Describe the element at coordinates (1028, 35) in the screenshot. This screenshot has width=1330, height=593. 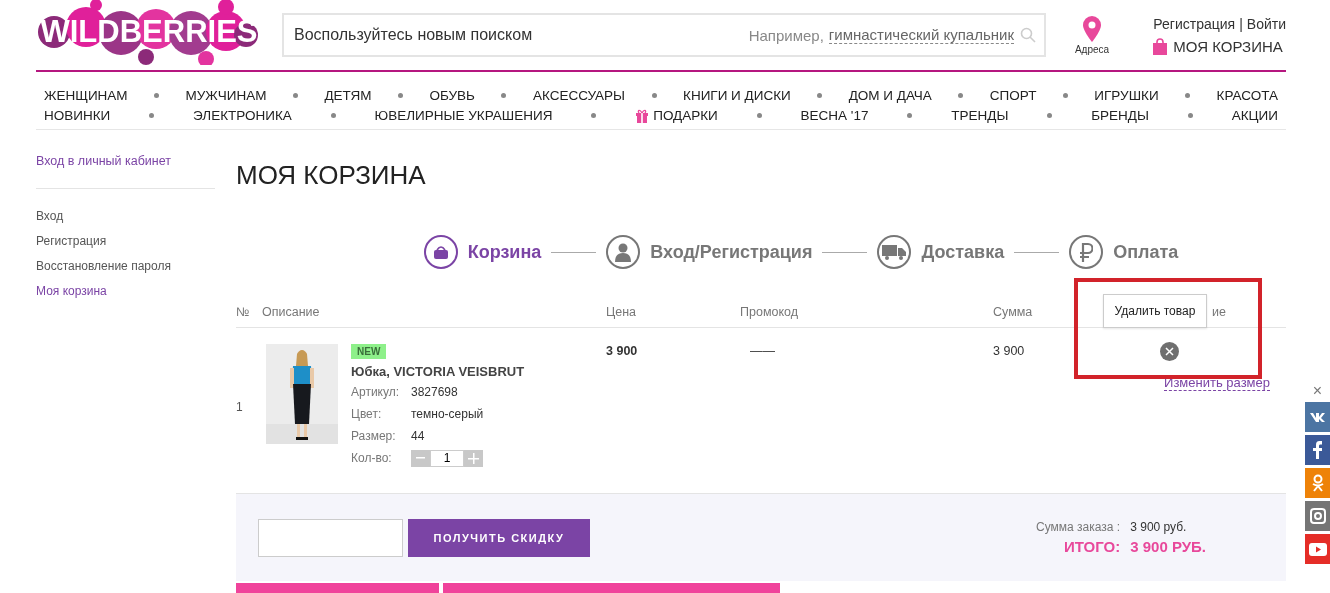
I see `search-icon` at that location.